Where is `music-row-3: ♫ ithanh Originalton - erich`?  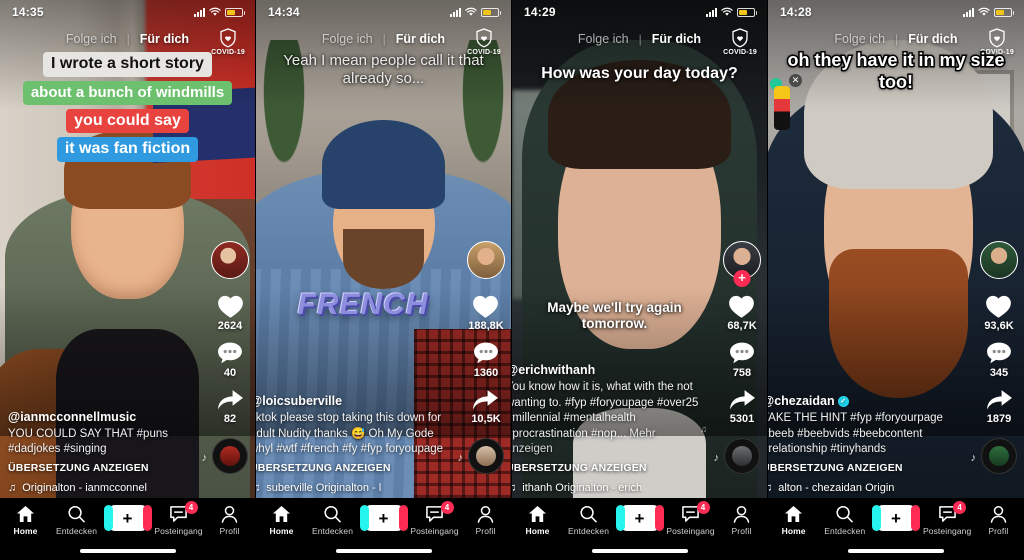 music-row-3: ♫ ithanh Originalton - erich is located at coordinates (617, 488).